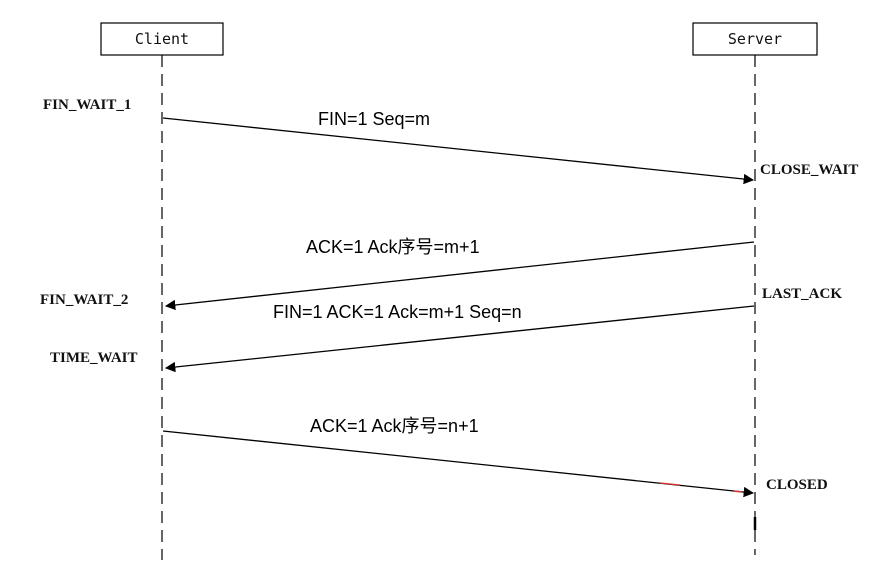 The width and height of the screenshot is (892, 573). Describe the element at coordinates (397, 312) in the screenshot. I see `message-fin-ack-seq-n: FIN=1 ACK=1 Ack=m+1 Seq=n` at that location.